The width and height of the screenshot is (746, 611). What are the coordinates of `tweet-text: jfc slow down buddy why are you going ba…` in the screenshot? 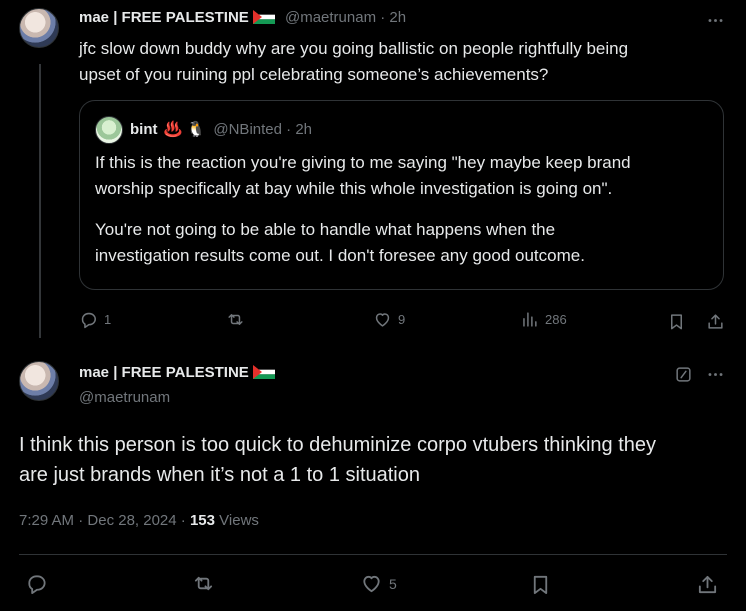 It's located at (353, 62).